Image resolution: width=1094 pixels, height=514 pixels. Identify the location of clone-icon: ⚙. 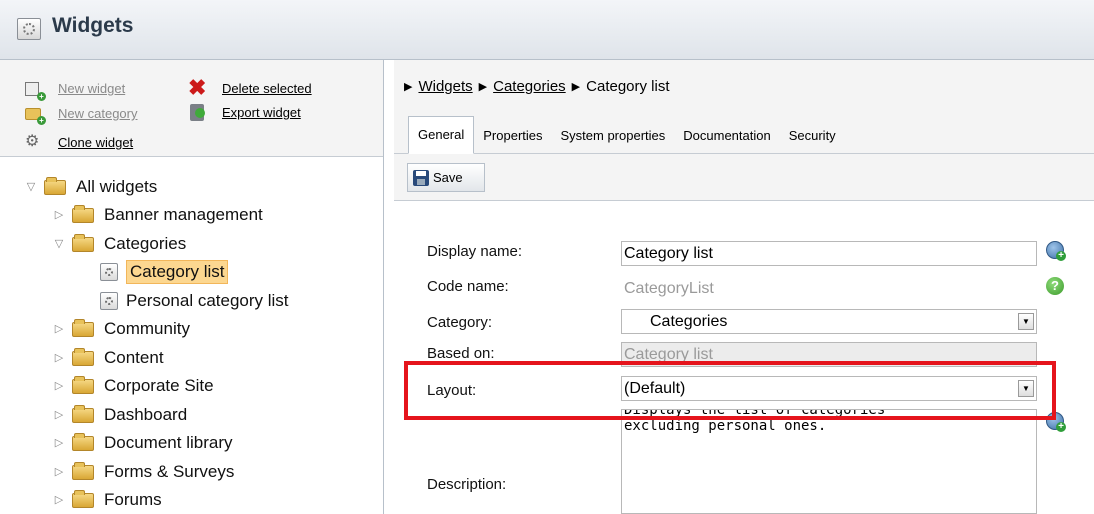
(34, 142).